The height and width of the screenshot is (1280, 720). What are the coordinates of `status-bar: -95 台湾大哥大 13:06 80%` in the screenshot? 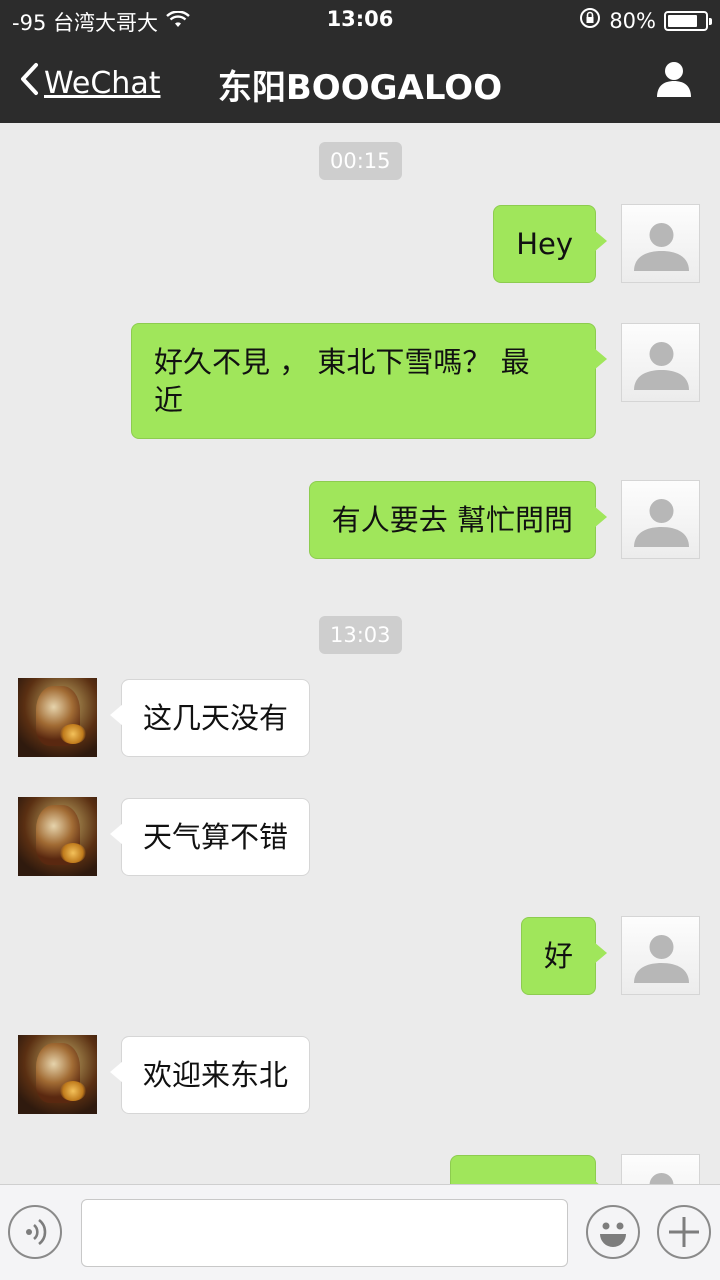 It's located at (360, 20).